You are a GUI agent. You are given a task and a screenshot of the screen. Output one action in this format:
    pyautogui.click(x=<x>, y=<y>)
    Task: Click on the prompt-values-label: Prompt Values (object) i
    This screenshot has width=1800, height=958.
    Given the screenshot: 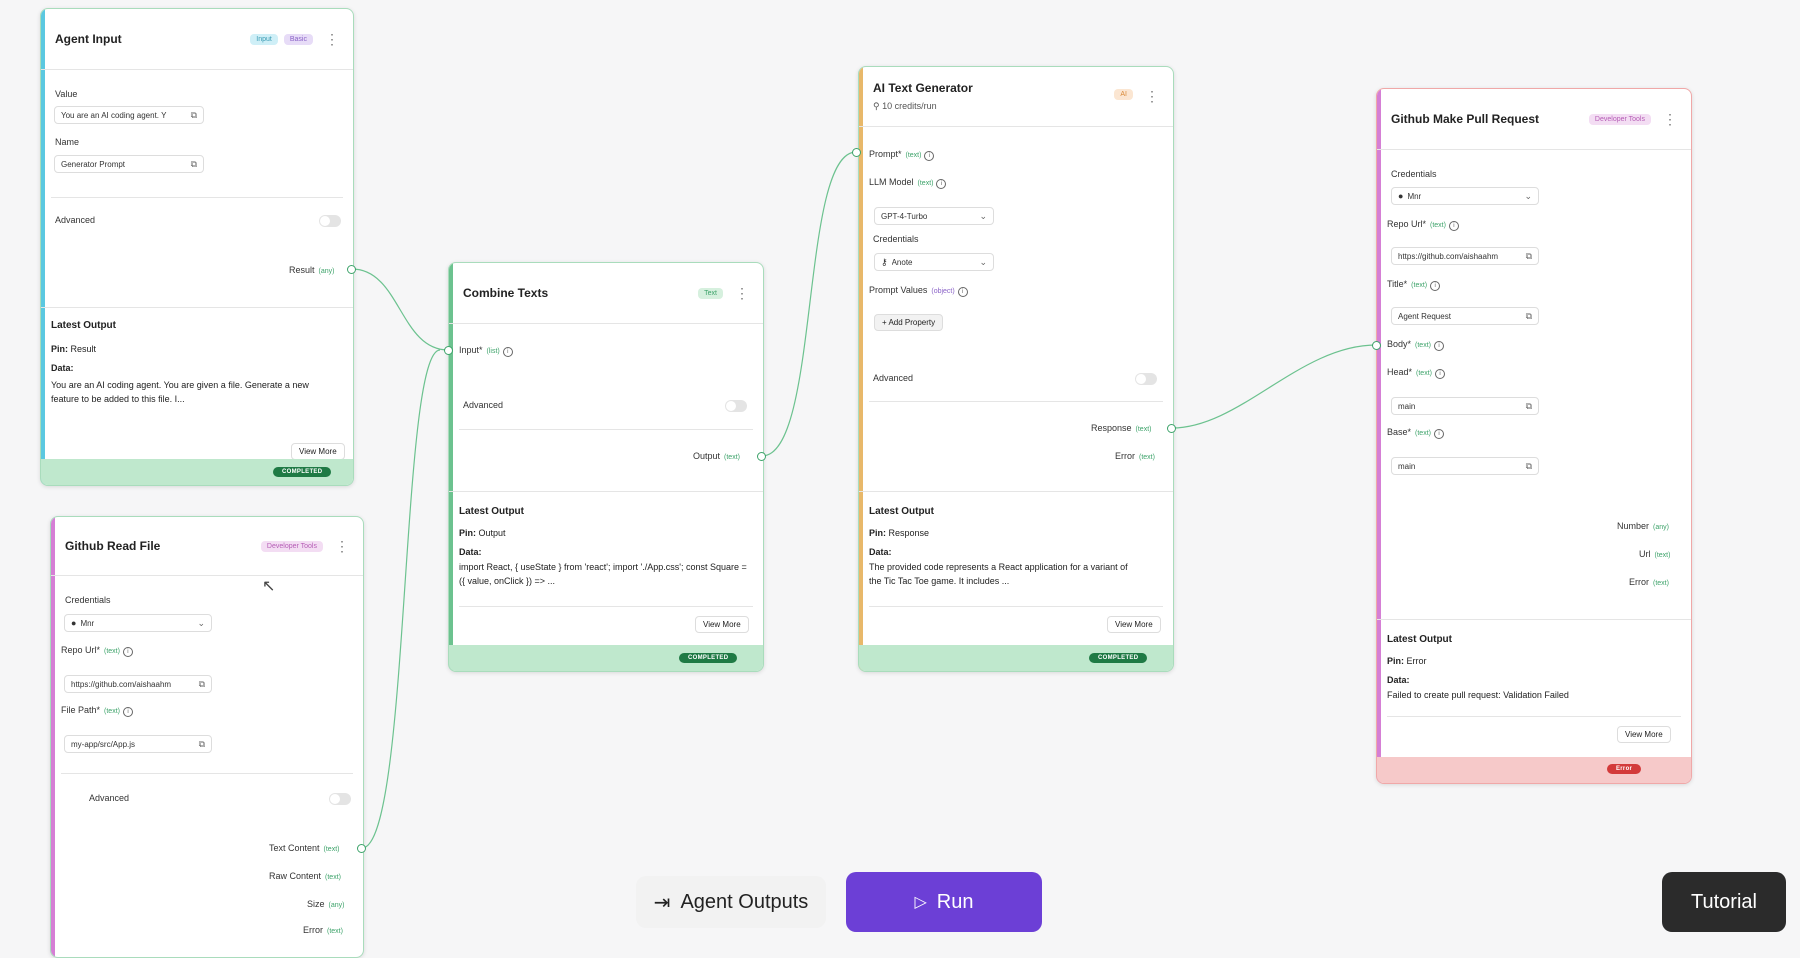 What is the action you would take?
    pyautogui.click(x=918, y=291)
    